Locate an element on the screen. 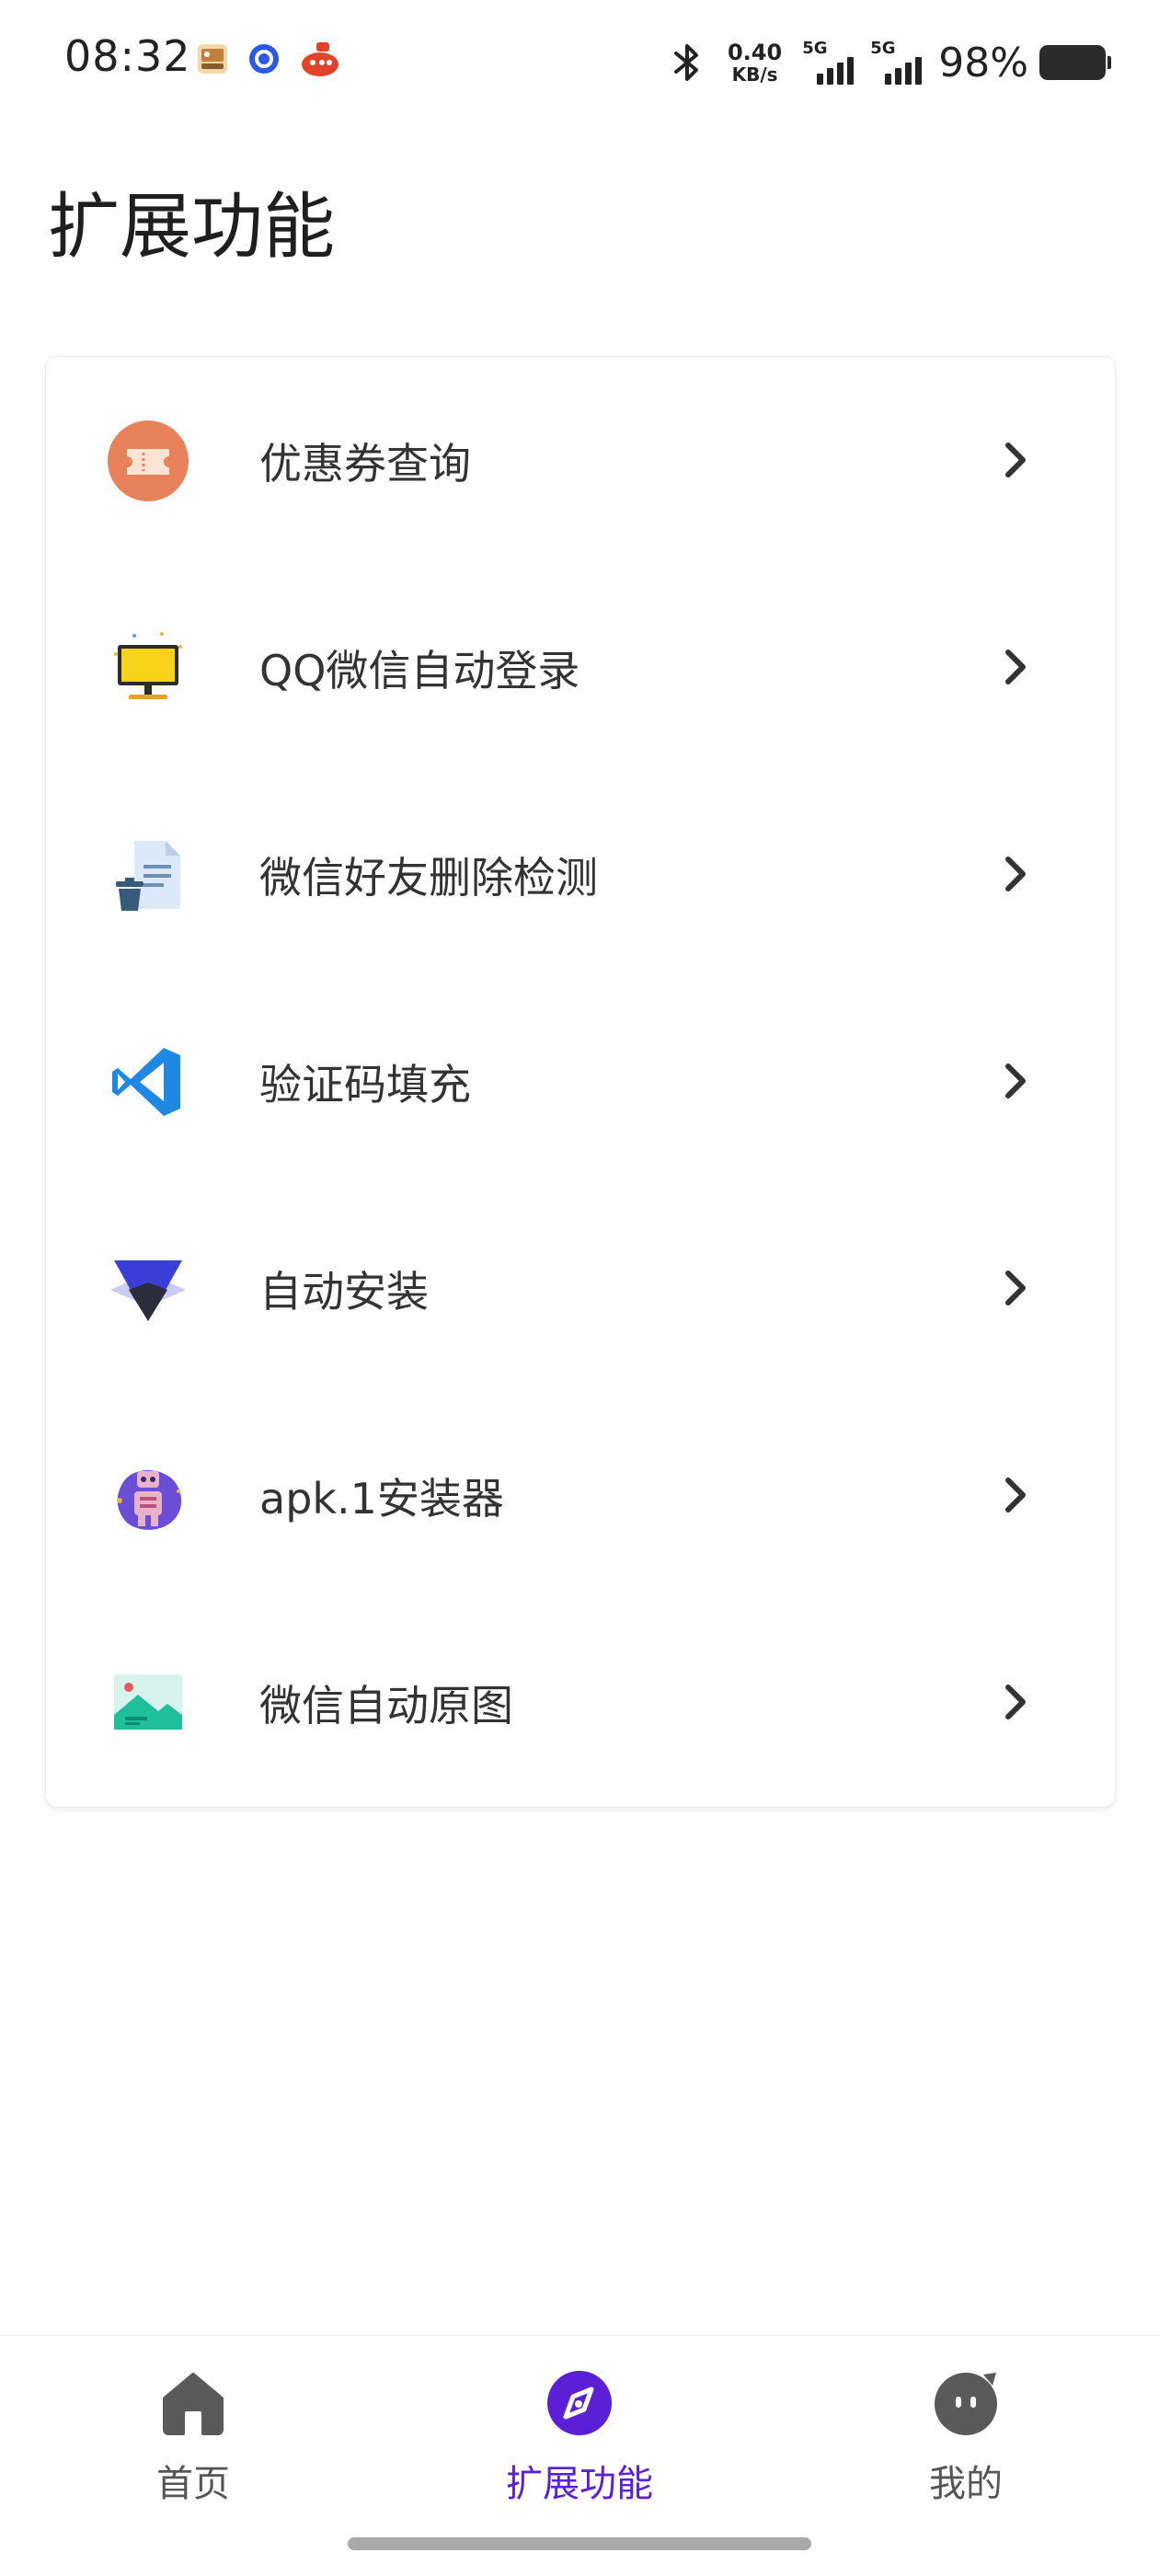 The image size is (1159, 2576). net-speed: 0.40 KB/s is located at coordinates (755, 63).